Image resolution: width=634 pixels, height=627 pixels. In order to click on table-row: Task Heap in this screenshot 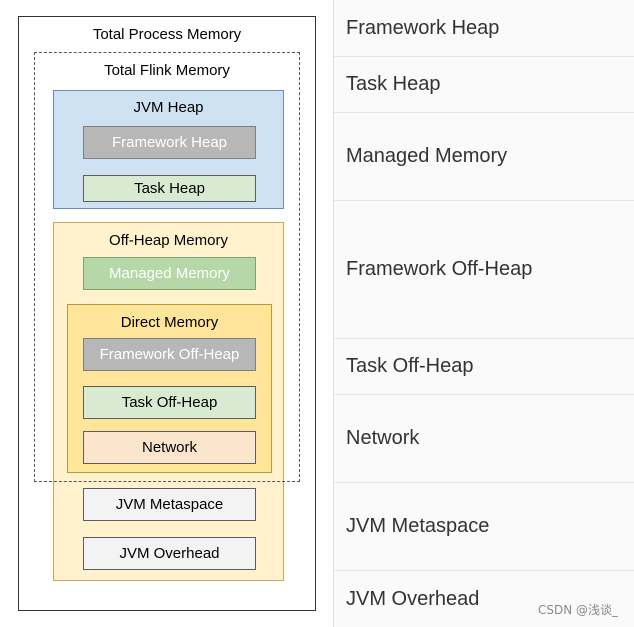, I will do `click(484, 85)`.